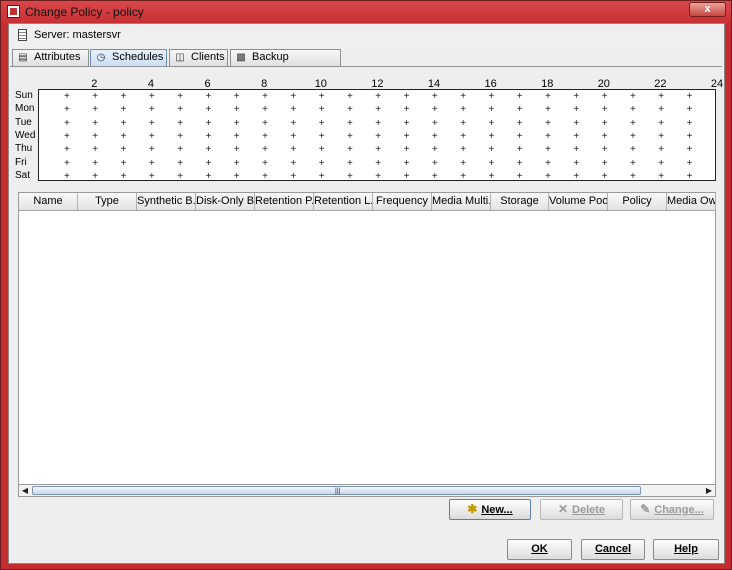 This screenshot has width=732, height=570. I want to click on app-icon, so click(13, 11).